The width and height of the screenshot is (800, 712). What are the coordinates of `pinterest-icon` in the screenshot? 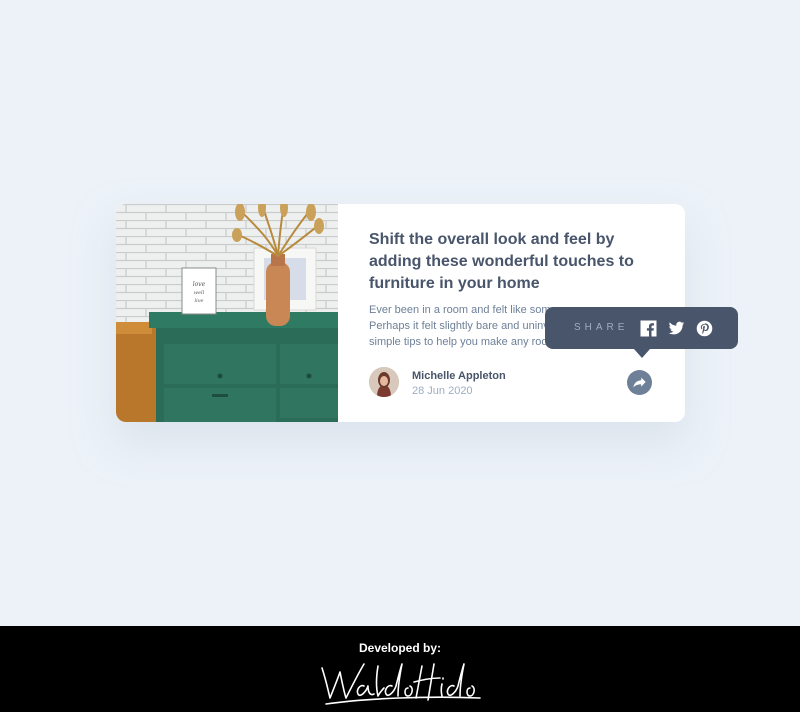 It's located at (704, 328).